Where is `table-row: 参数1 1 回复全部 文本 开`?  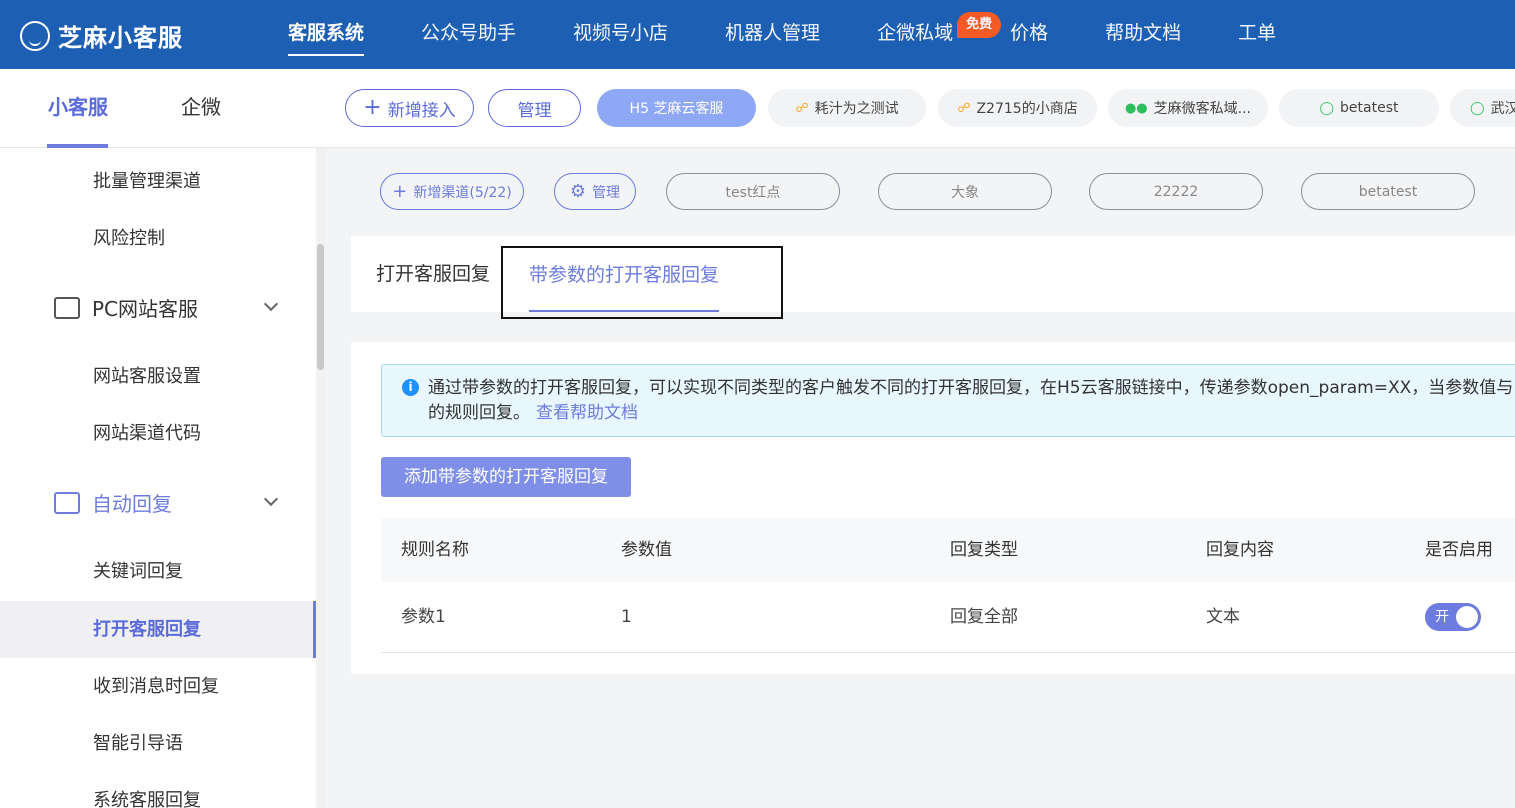 table-row: 参数1 1 回复全部 文本 开 is located at coordinates (948, 617).